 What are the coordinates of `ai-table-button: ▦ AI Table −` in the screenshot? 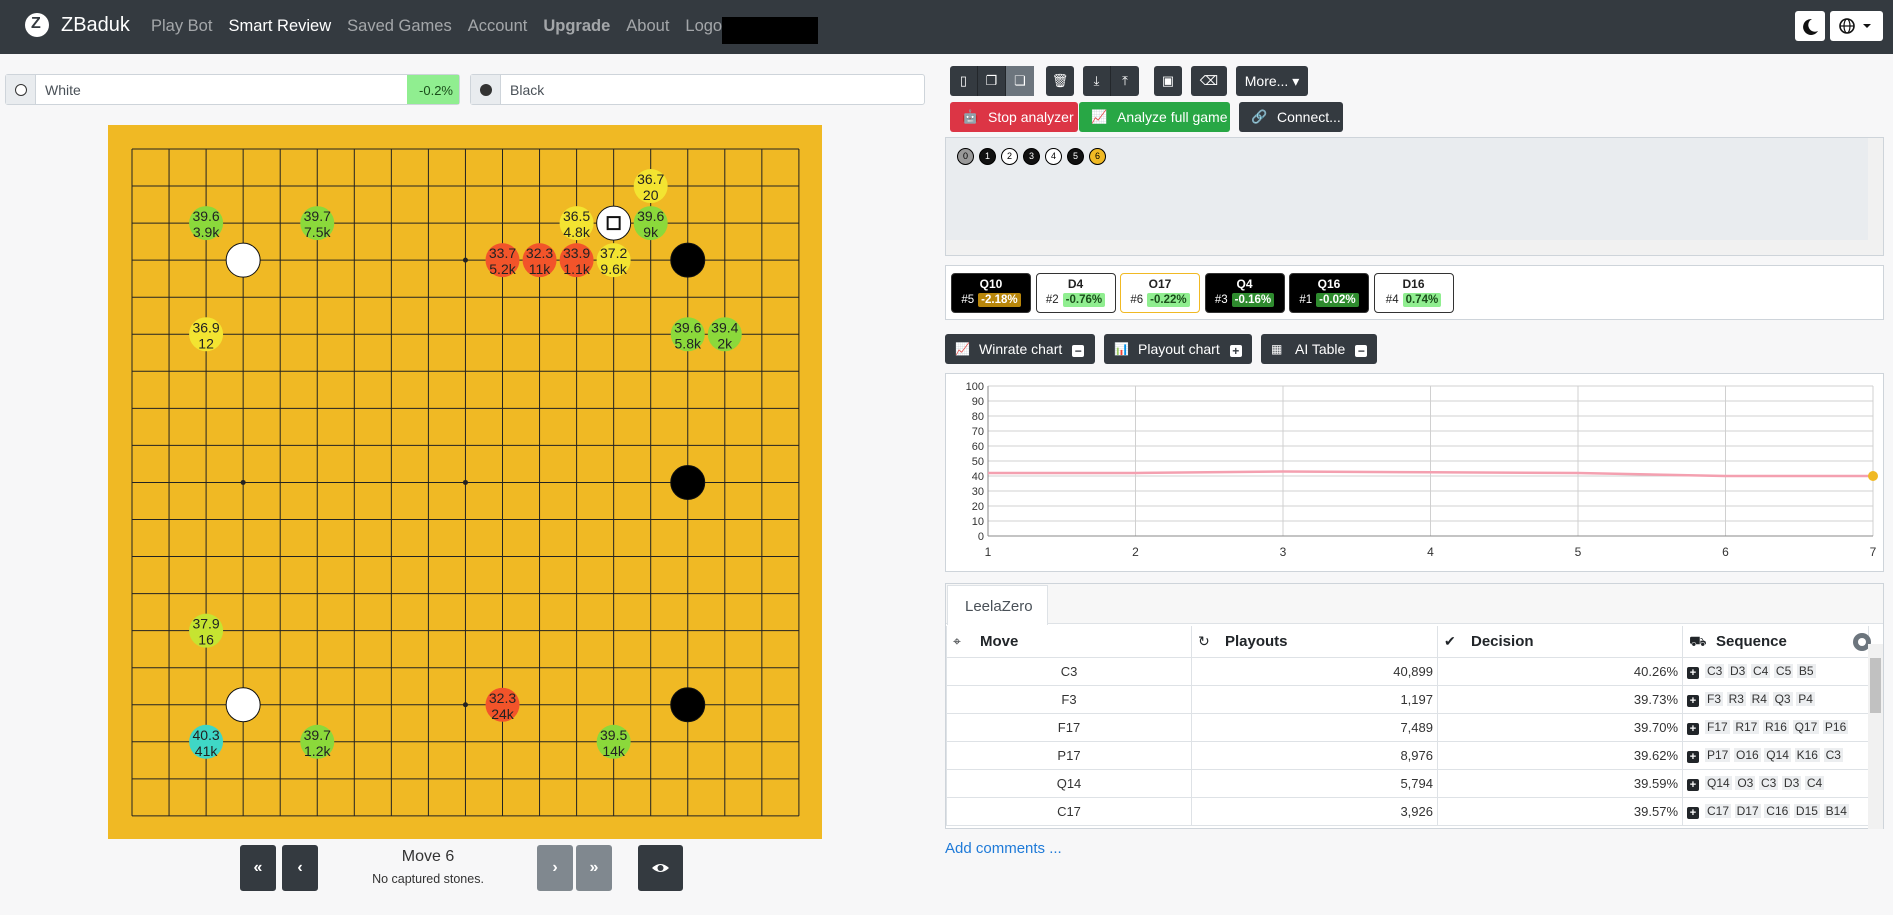 It's located at (1319, 349).